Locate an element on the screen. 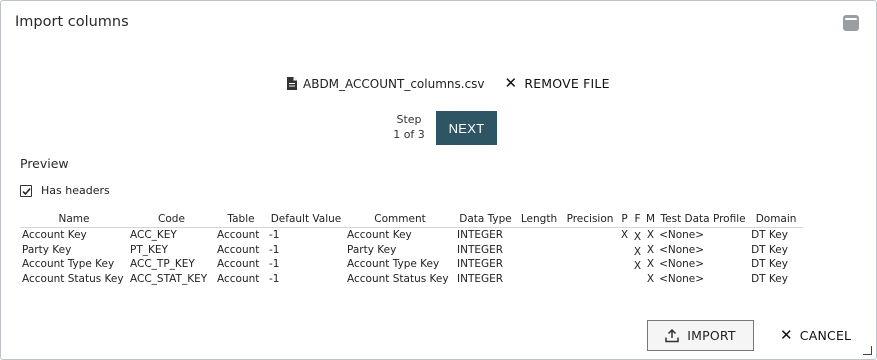  column-header-m: M is located at coordinates (651, 219).